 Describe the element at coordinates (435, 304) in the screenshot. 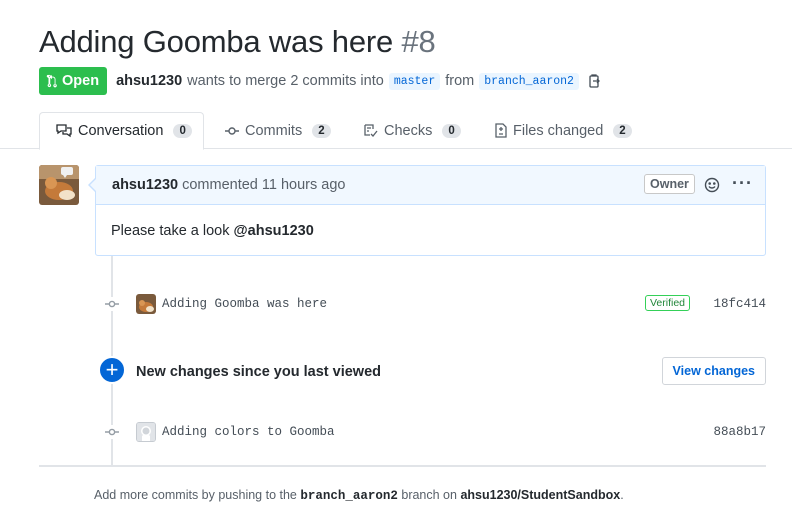

I see `commit-item: Adding Goomba was here Verified 18fc414` at that location.